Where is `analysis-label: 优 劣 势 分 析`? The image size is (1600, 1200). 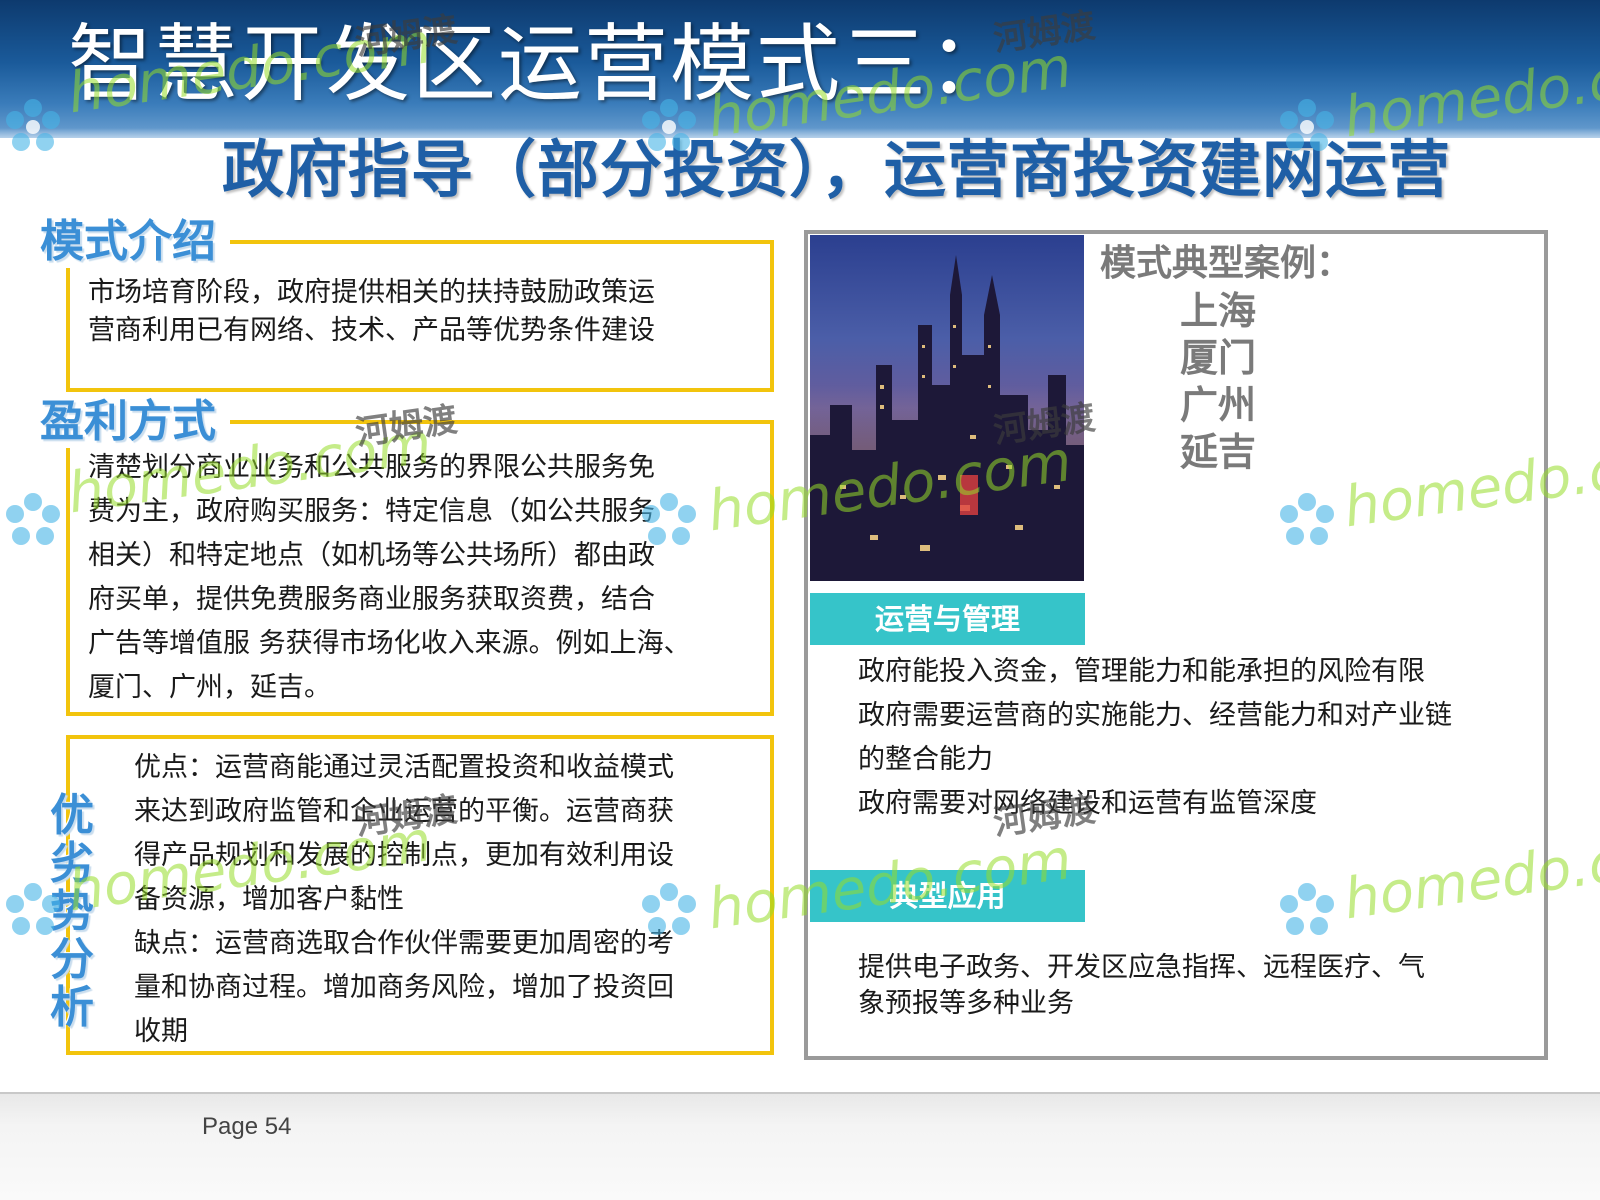
analysis-label: 优 劣 势 分 析 is located at coordinates (72, 912).